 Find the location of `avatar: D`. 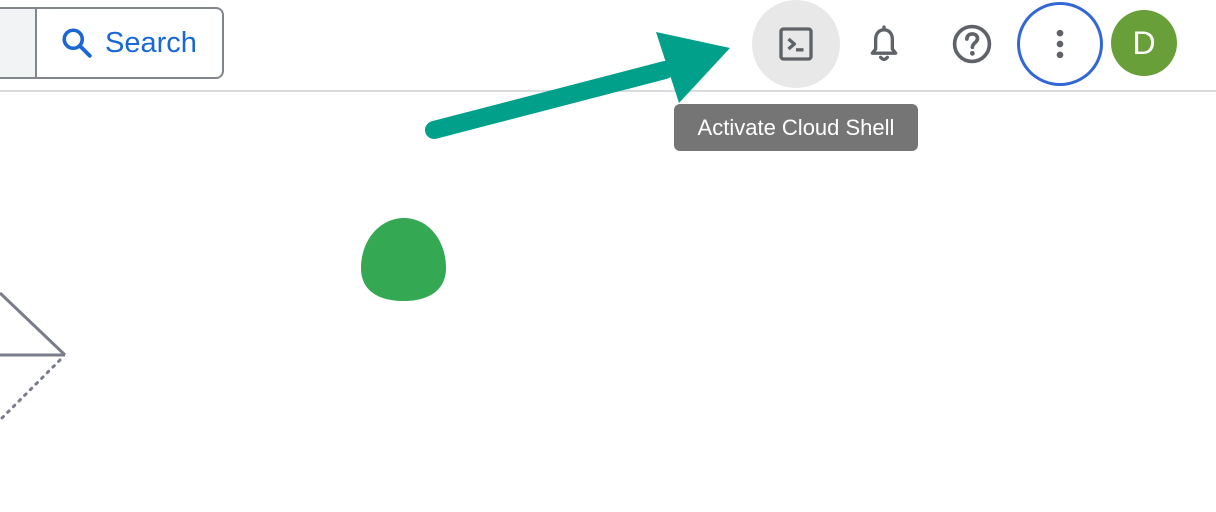

avatar: D is located at coordinates (1144, 43).